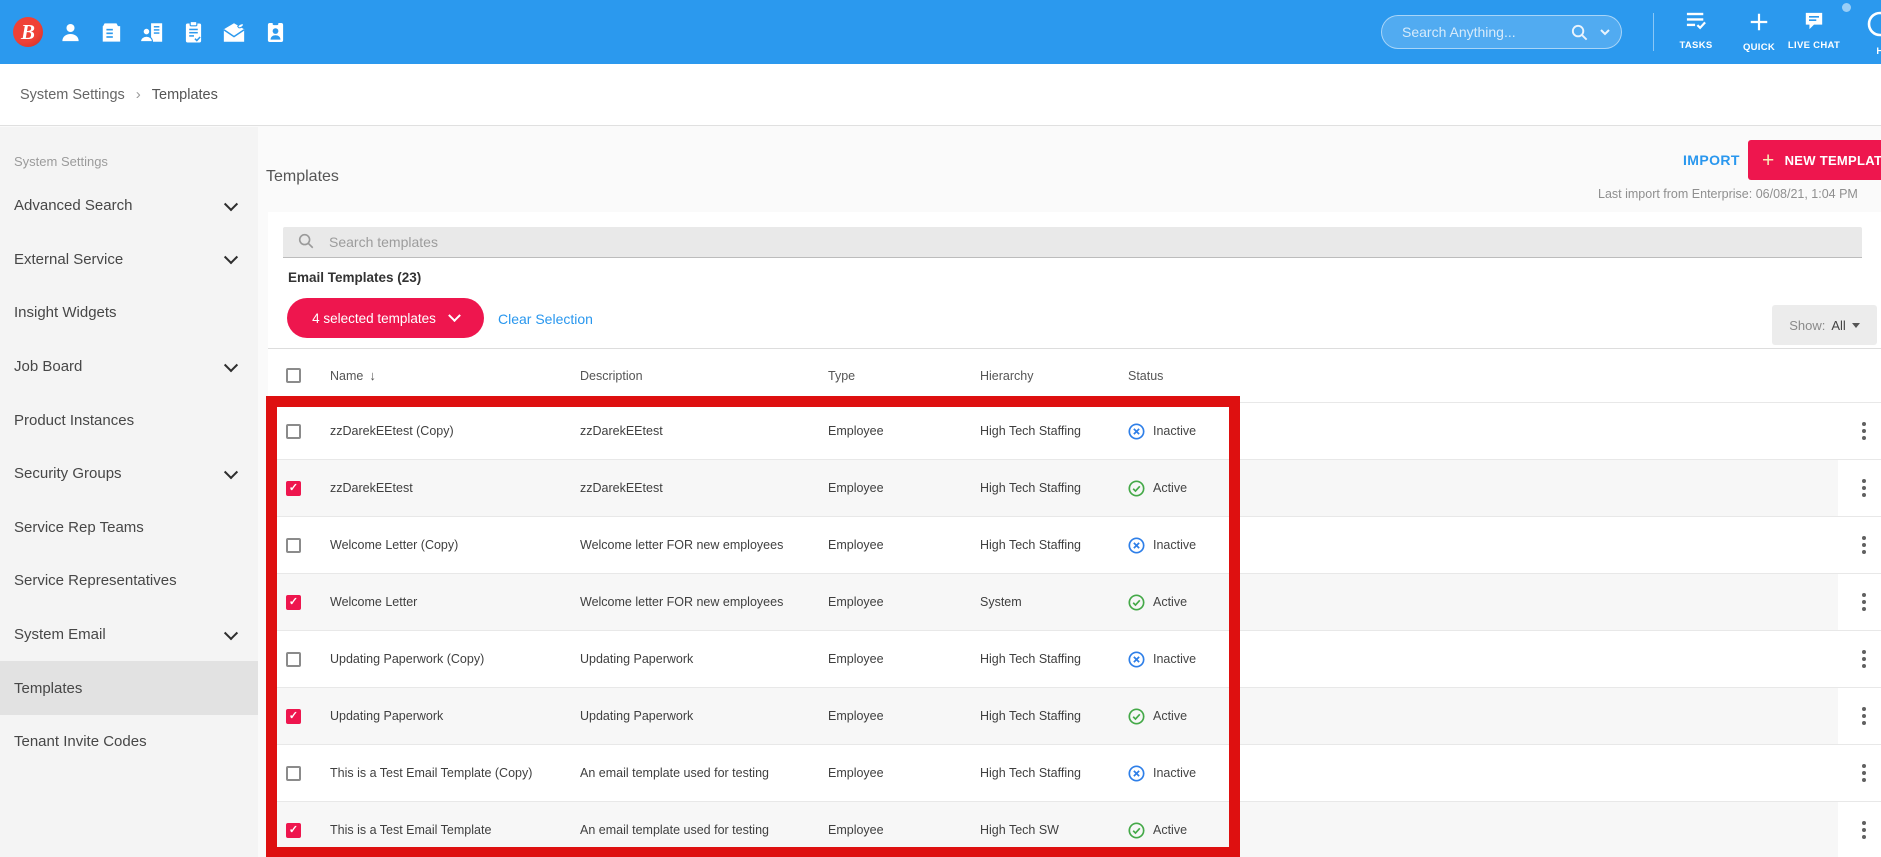  What do you see at coordinates (129, 688) in the screenshot?
I see `sidebar-item-templates: Templates` at bounding box center [129, 688].